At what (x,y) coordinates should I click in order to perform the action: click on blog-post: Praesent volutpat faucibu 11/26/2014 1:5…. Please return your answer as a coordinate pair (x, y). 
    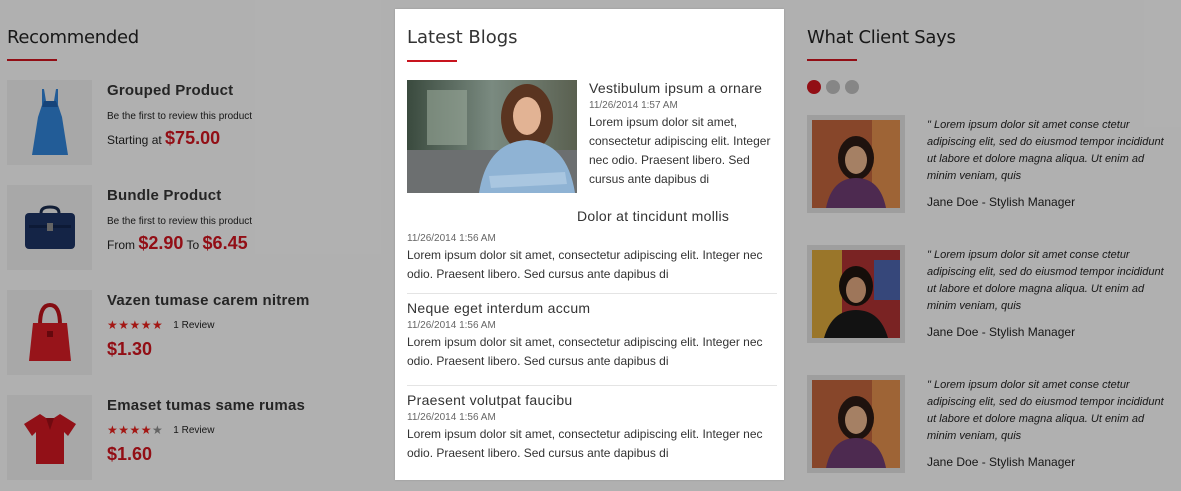
    Looking at the image, I should click on (592, 427).